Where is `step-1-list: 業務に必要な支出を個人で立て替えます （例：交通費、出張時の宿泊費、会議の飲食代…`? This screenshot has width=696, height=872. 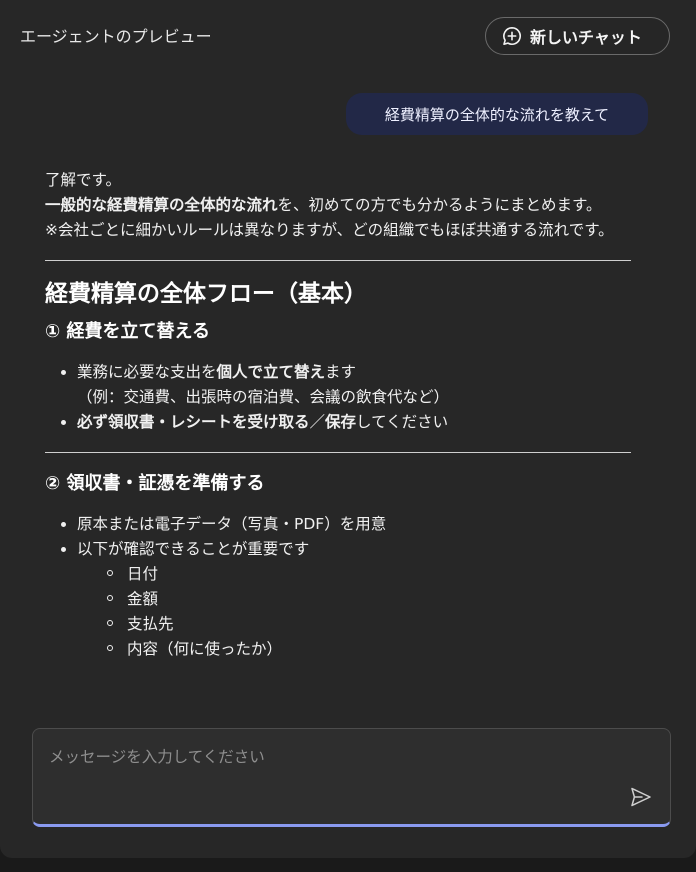
step-1-list: 業務に必要な支出を個人で立て替えます （例：交通費、出張時の宿泊費、会議の飲食代… is located at coordinates (338, 397).